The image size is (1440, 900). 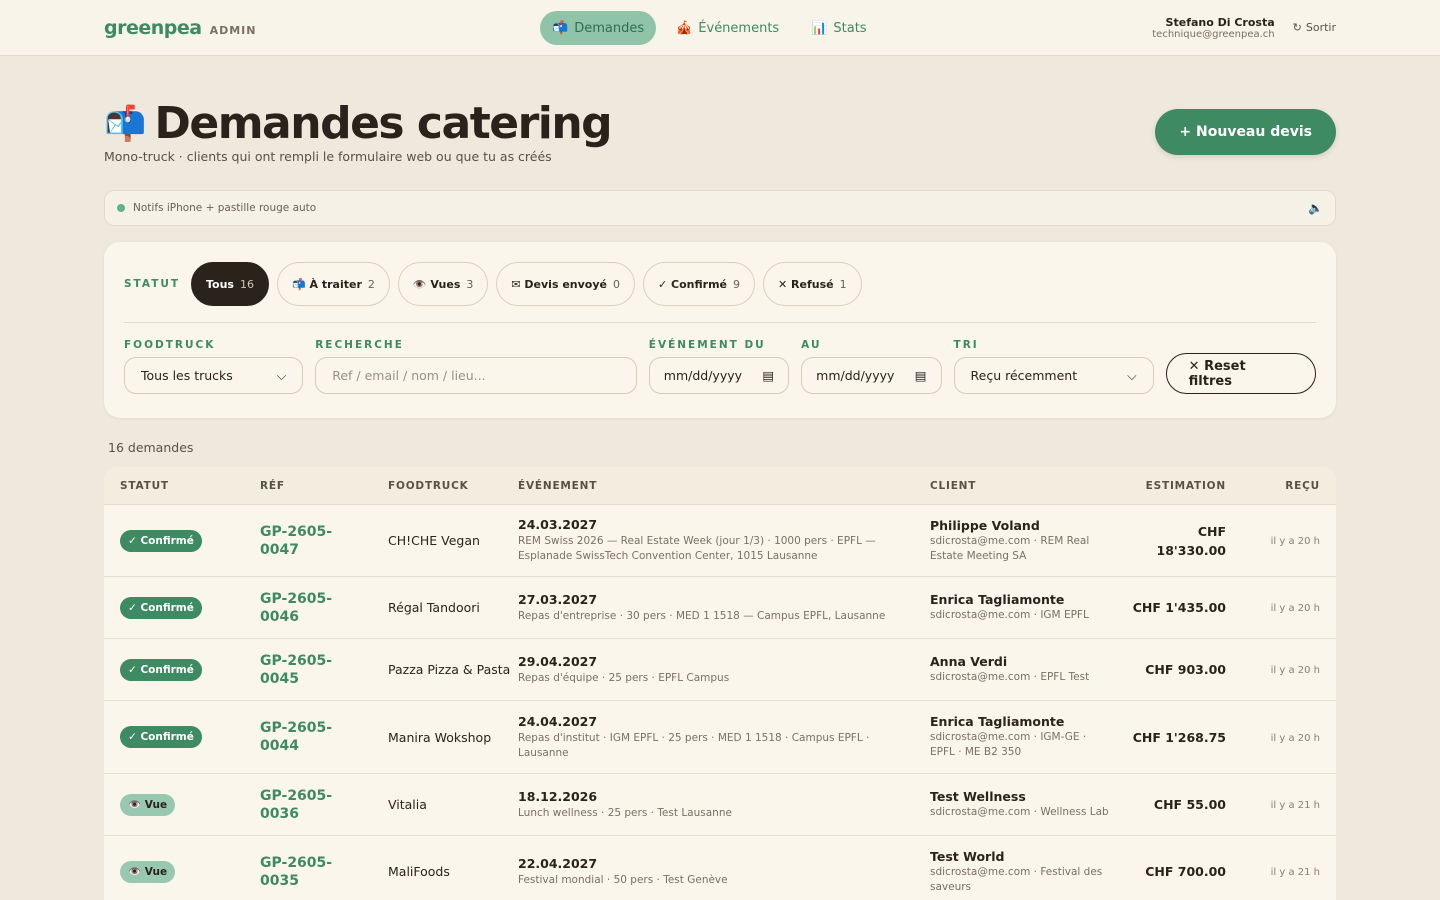 I want to click on event-description: Festival mondial · 50 pers · Test Genève, so click(x=623, y=879).